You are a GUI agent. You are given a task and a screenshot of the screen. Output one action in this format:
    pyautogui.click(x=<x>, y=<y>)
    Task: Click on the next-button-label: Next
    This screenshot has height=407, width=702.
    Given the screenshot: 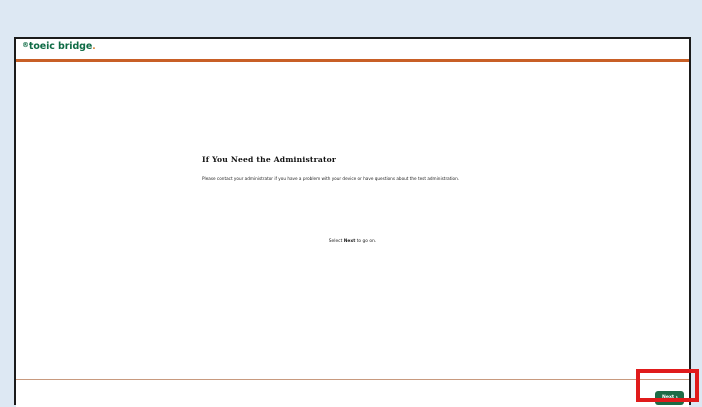 What is the action you would take?
    pyautogui.click(x=668, y=397)
    